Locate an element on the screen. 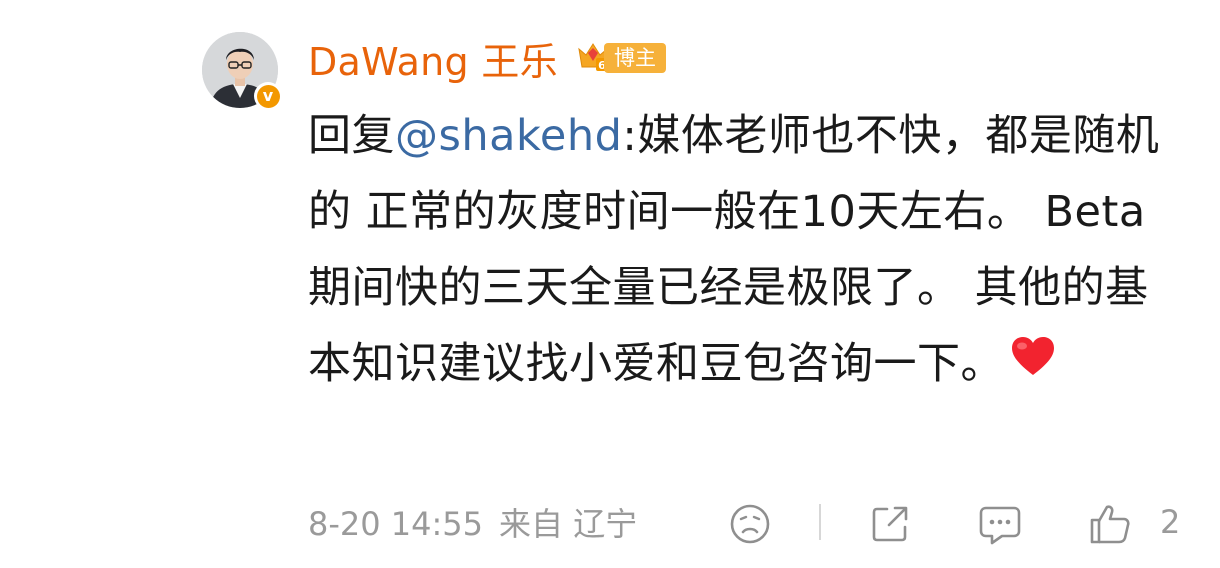 The image size is (1220, 568). verified-badge: v is located at coordinates (268, 96).